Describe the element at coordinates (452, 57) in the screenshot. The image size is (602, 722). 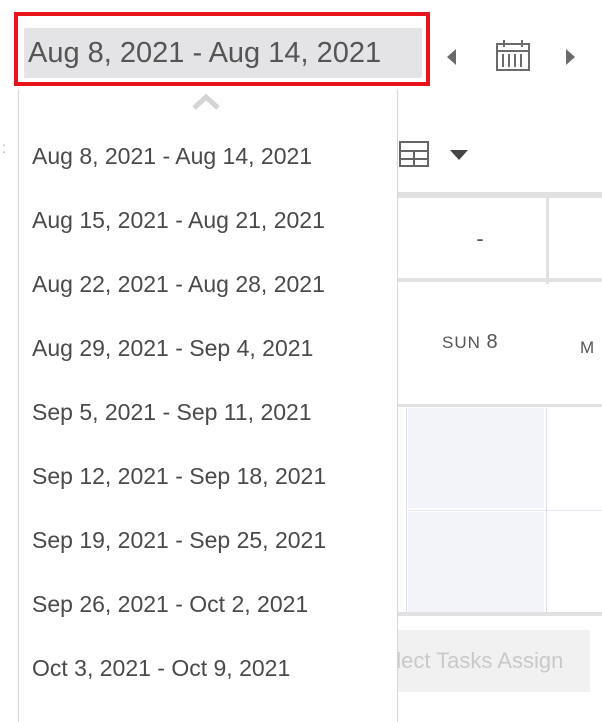
I see `chevron-left-icon` at that location.